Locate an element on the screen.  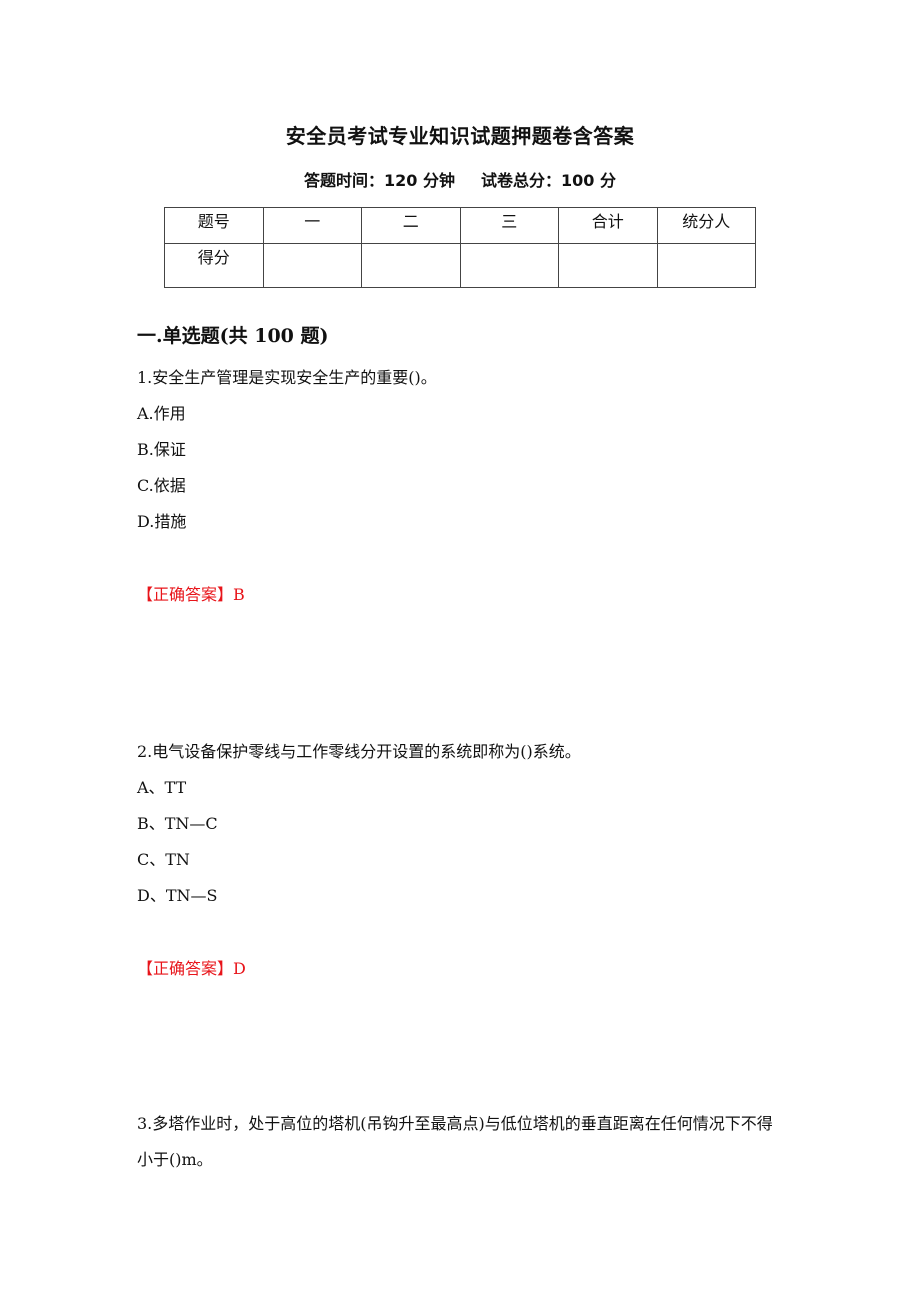
score-table-cell: 得分 is located at coordinates (214, 265).